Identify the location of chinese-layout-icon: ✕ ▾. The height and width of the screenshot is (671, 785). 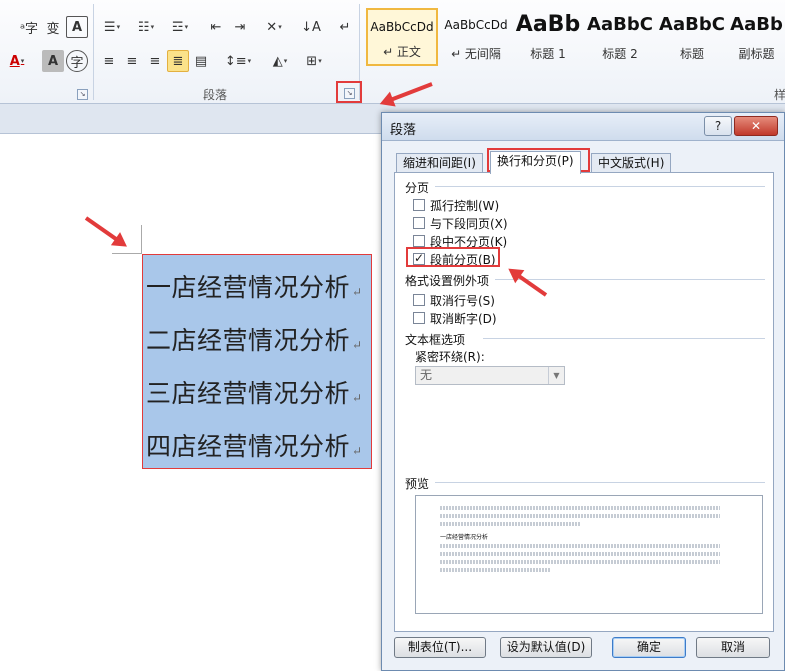
(274, 27).